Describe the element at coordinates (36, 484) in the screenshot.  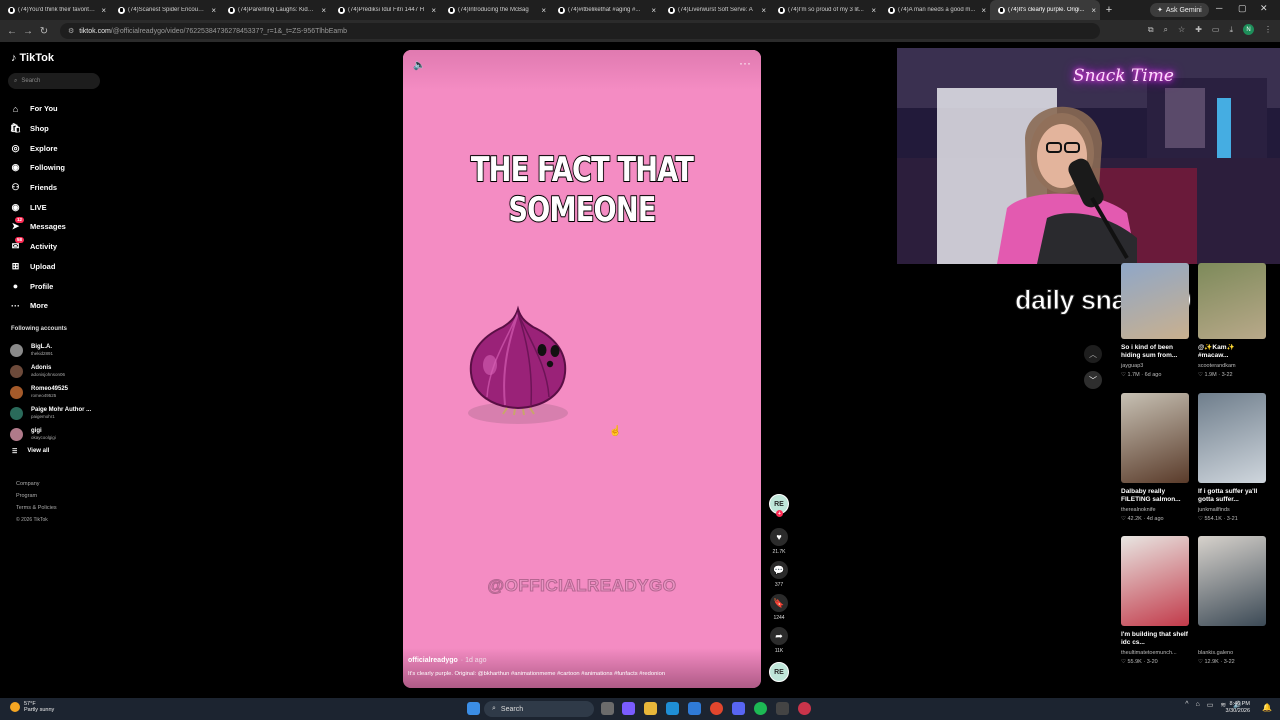
I see `footer-company-link: Company` at that location.